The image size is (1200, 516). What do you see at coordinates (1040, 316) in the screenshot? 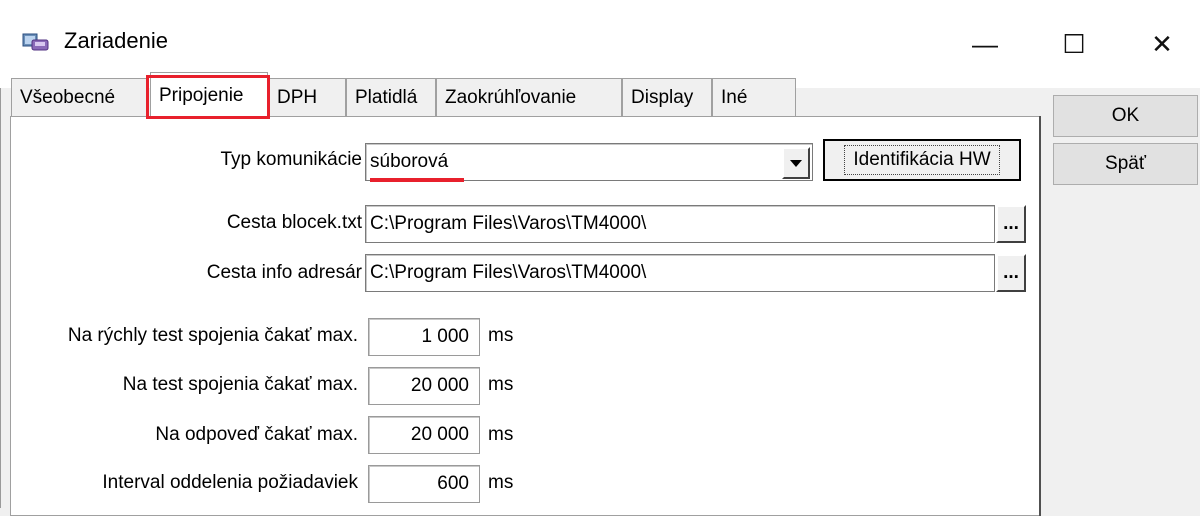
I see `panel-edge` at bounding box center [1040, 316].